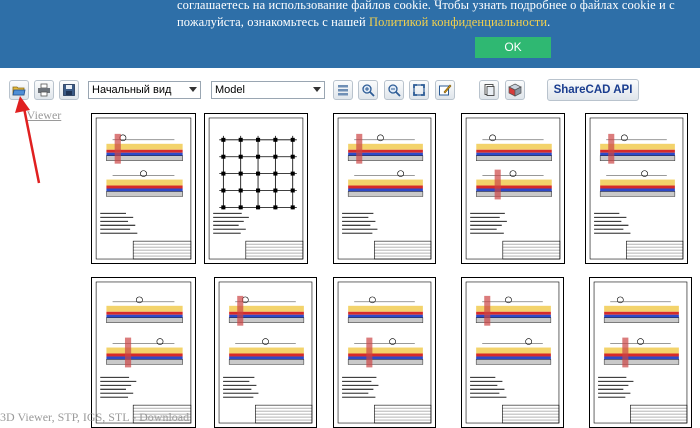  What do you see at coordinates (44, 115) in the screenshot?
I see `viewer-link-label: Viewer` at bounding box center [44, 115].